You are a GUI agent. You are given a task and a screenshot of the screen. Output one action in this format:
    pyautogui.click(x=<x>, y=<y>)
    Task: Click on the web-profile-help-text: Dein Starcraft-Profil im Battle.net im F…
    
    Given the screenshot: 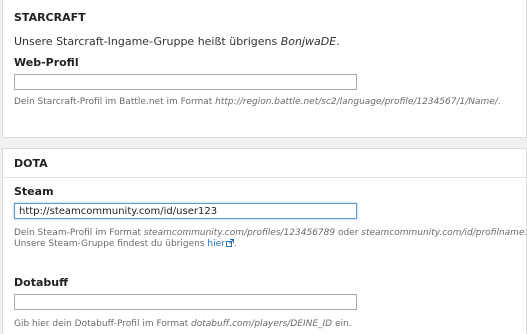 What is the action you would take?
    pyautogui.click(x=257, y=102)
    